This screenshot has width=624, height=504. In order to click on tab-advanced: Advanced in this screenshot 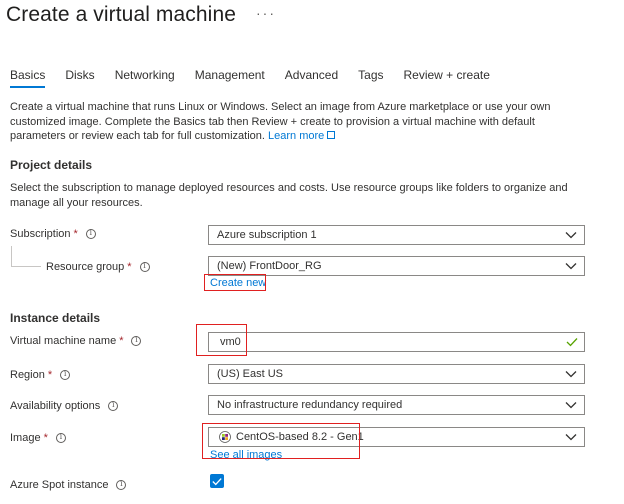, I will do `click(311, 76)`.